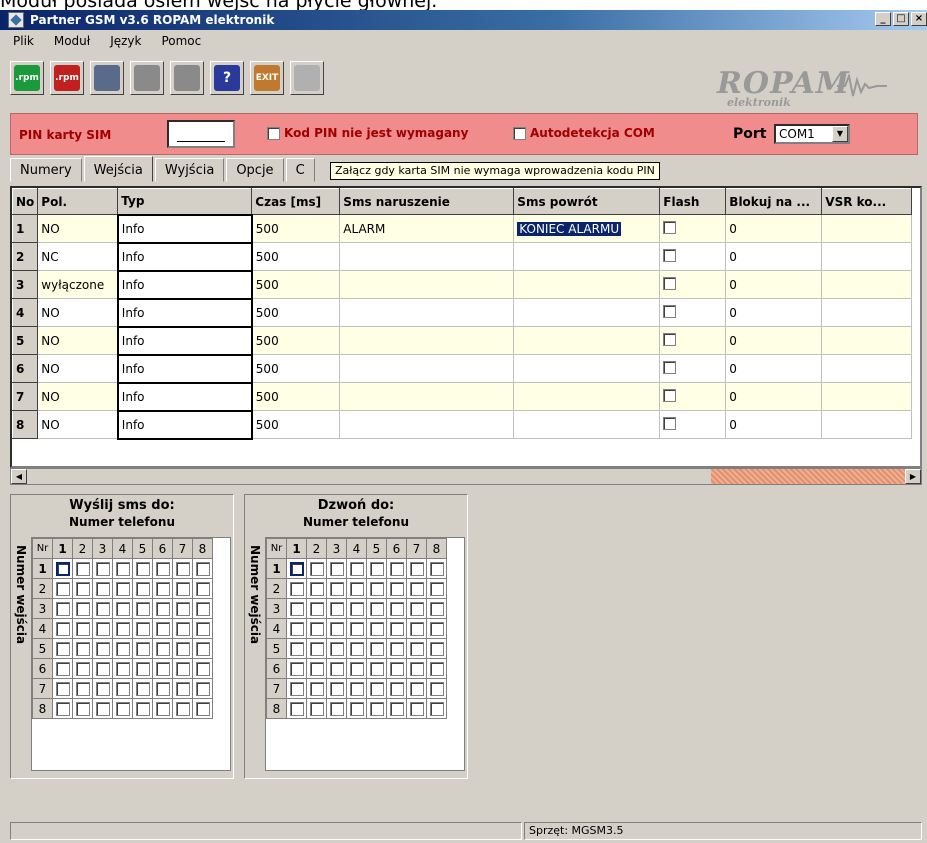 The height and width of the screenshot is (843, 927). Describe the element at coordinates (27, 78) in the screenshot. I see `upload-rpm-button: .rpm` at that location.